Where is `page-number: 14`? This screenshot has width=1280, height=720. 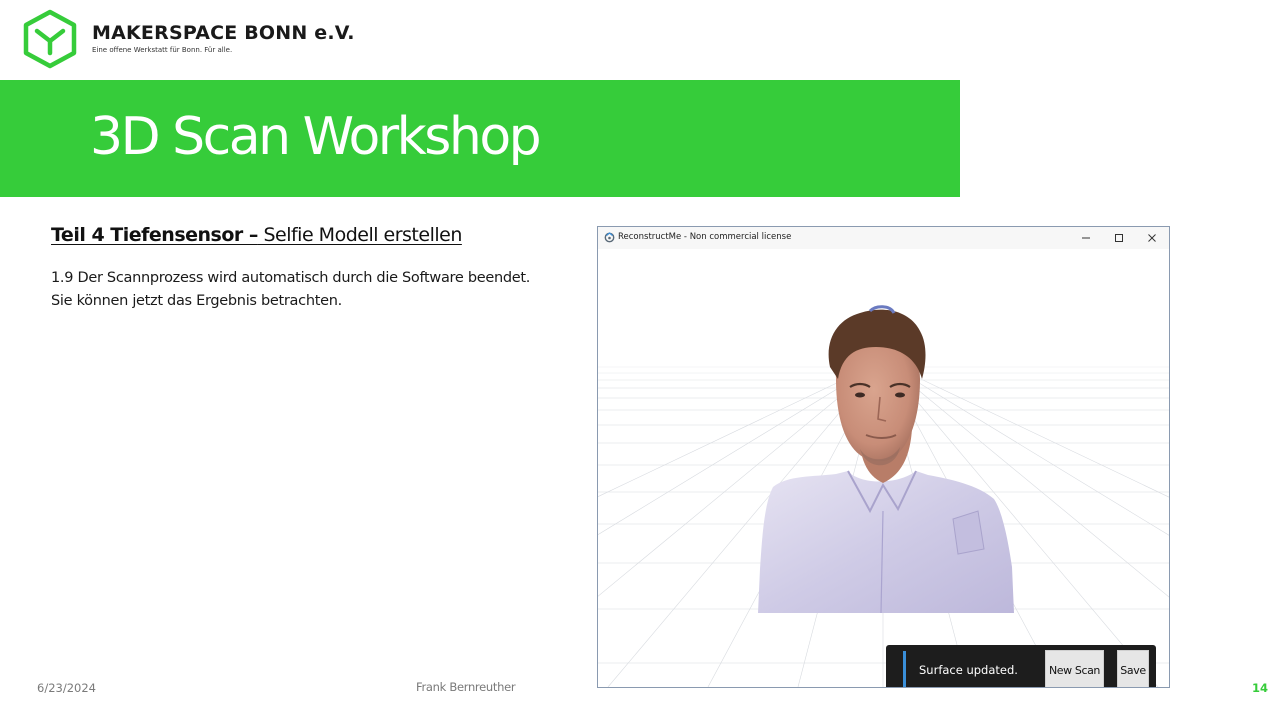
page-number: 14 is located at coordinates (1260, 688).